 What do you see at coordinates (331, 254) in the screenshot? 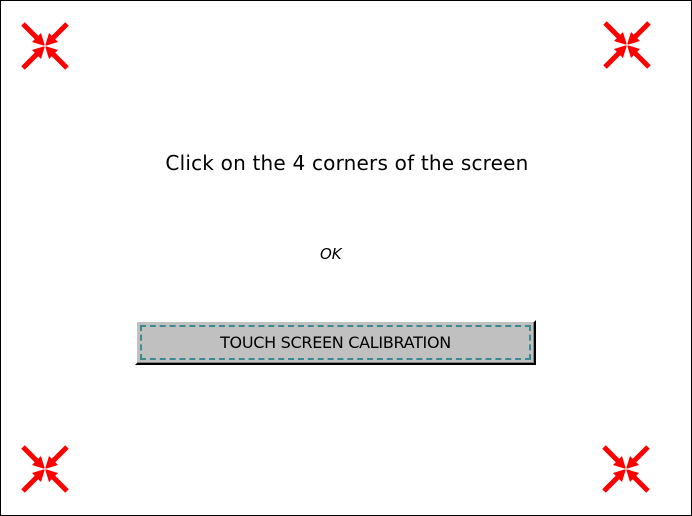
I see `status-text: OK` at bounding box center [331, 254].